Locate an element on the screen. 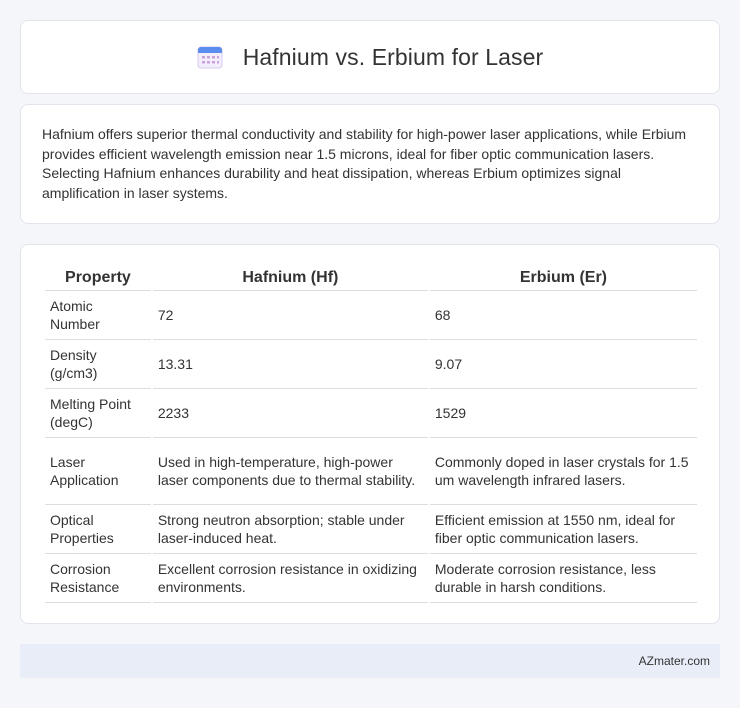 This screenshot has width=740, height=708. cell-hafnium: 2233 is located at coordinates (290, 413).